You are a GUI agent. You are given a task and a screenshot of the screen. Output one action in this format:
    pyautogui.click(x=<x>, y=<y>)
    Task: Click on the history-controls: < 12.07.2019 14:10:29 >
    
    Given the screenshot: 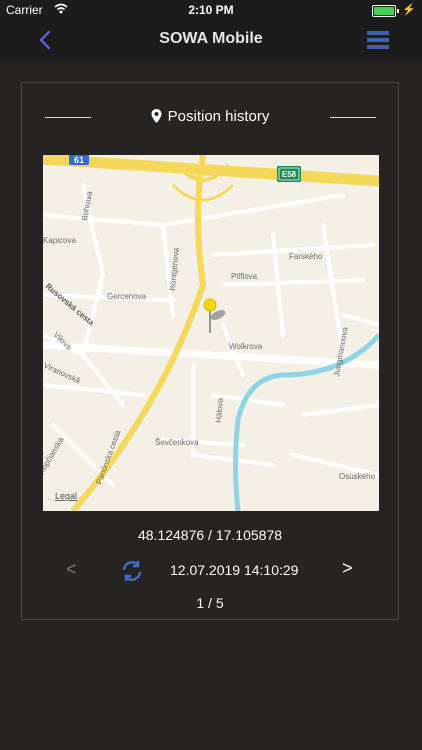 What is the action you would take?
    pyautogui.click(x=210, y=572)
    